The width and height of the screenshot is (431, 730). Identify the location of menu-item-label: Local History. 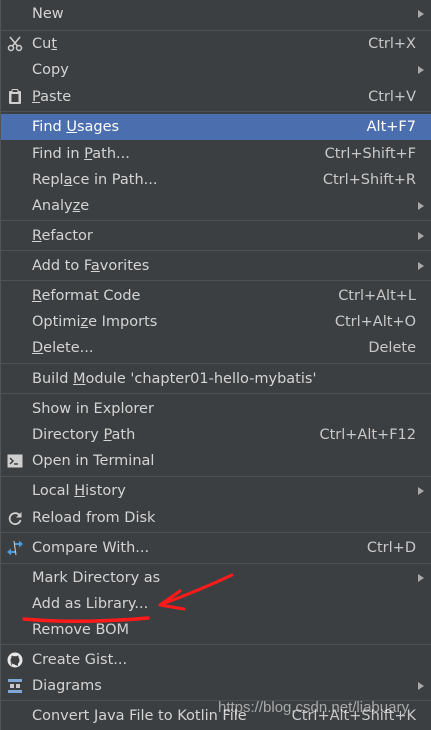
(79, 491).